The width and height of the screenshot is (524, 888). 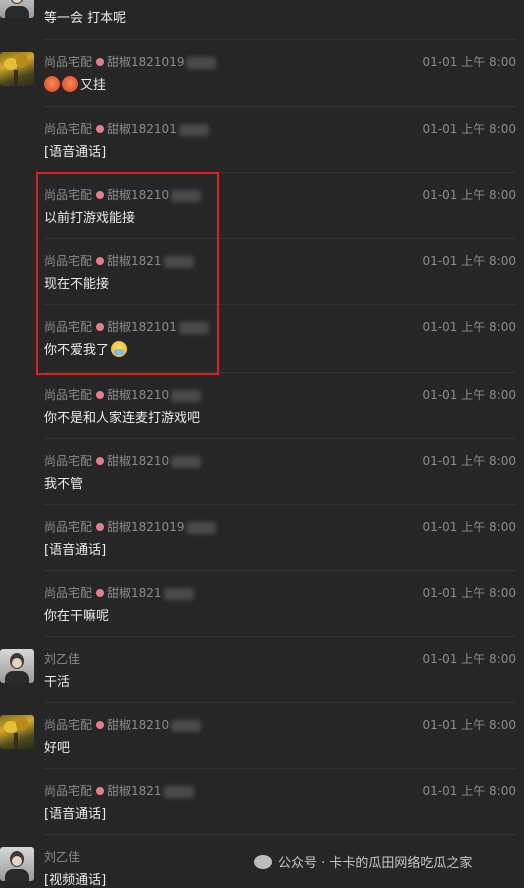 I want to click on message-row: 尚品宅配 甜椒1821 01-01 上午 8:00 [语音通话], so click(x=262, y=802).